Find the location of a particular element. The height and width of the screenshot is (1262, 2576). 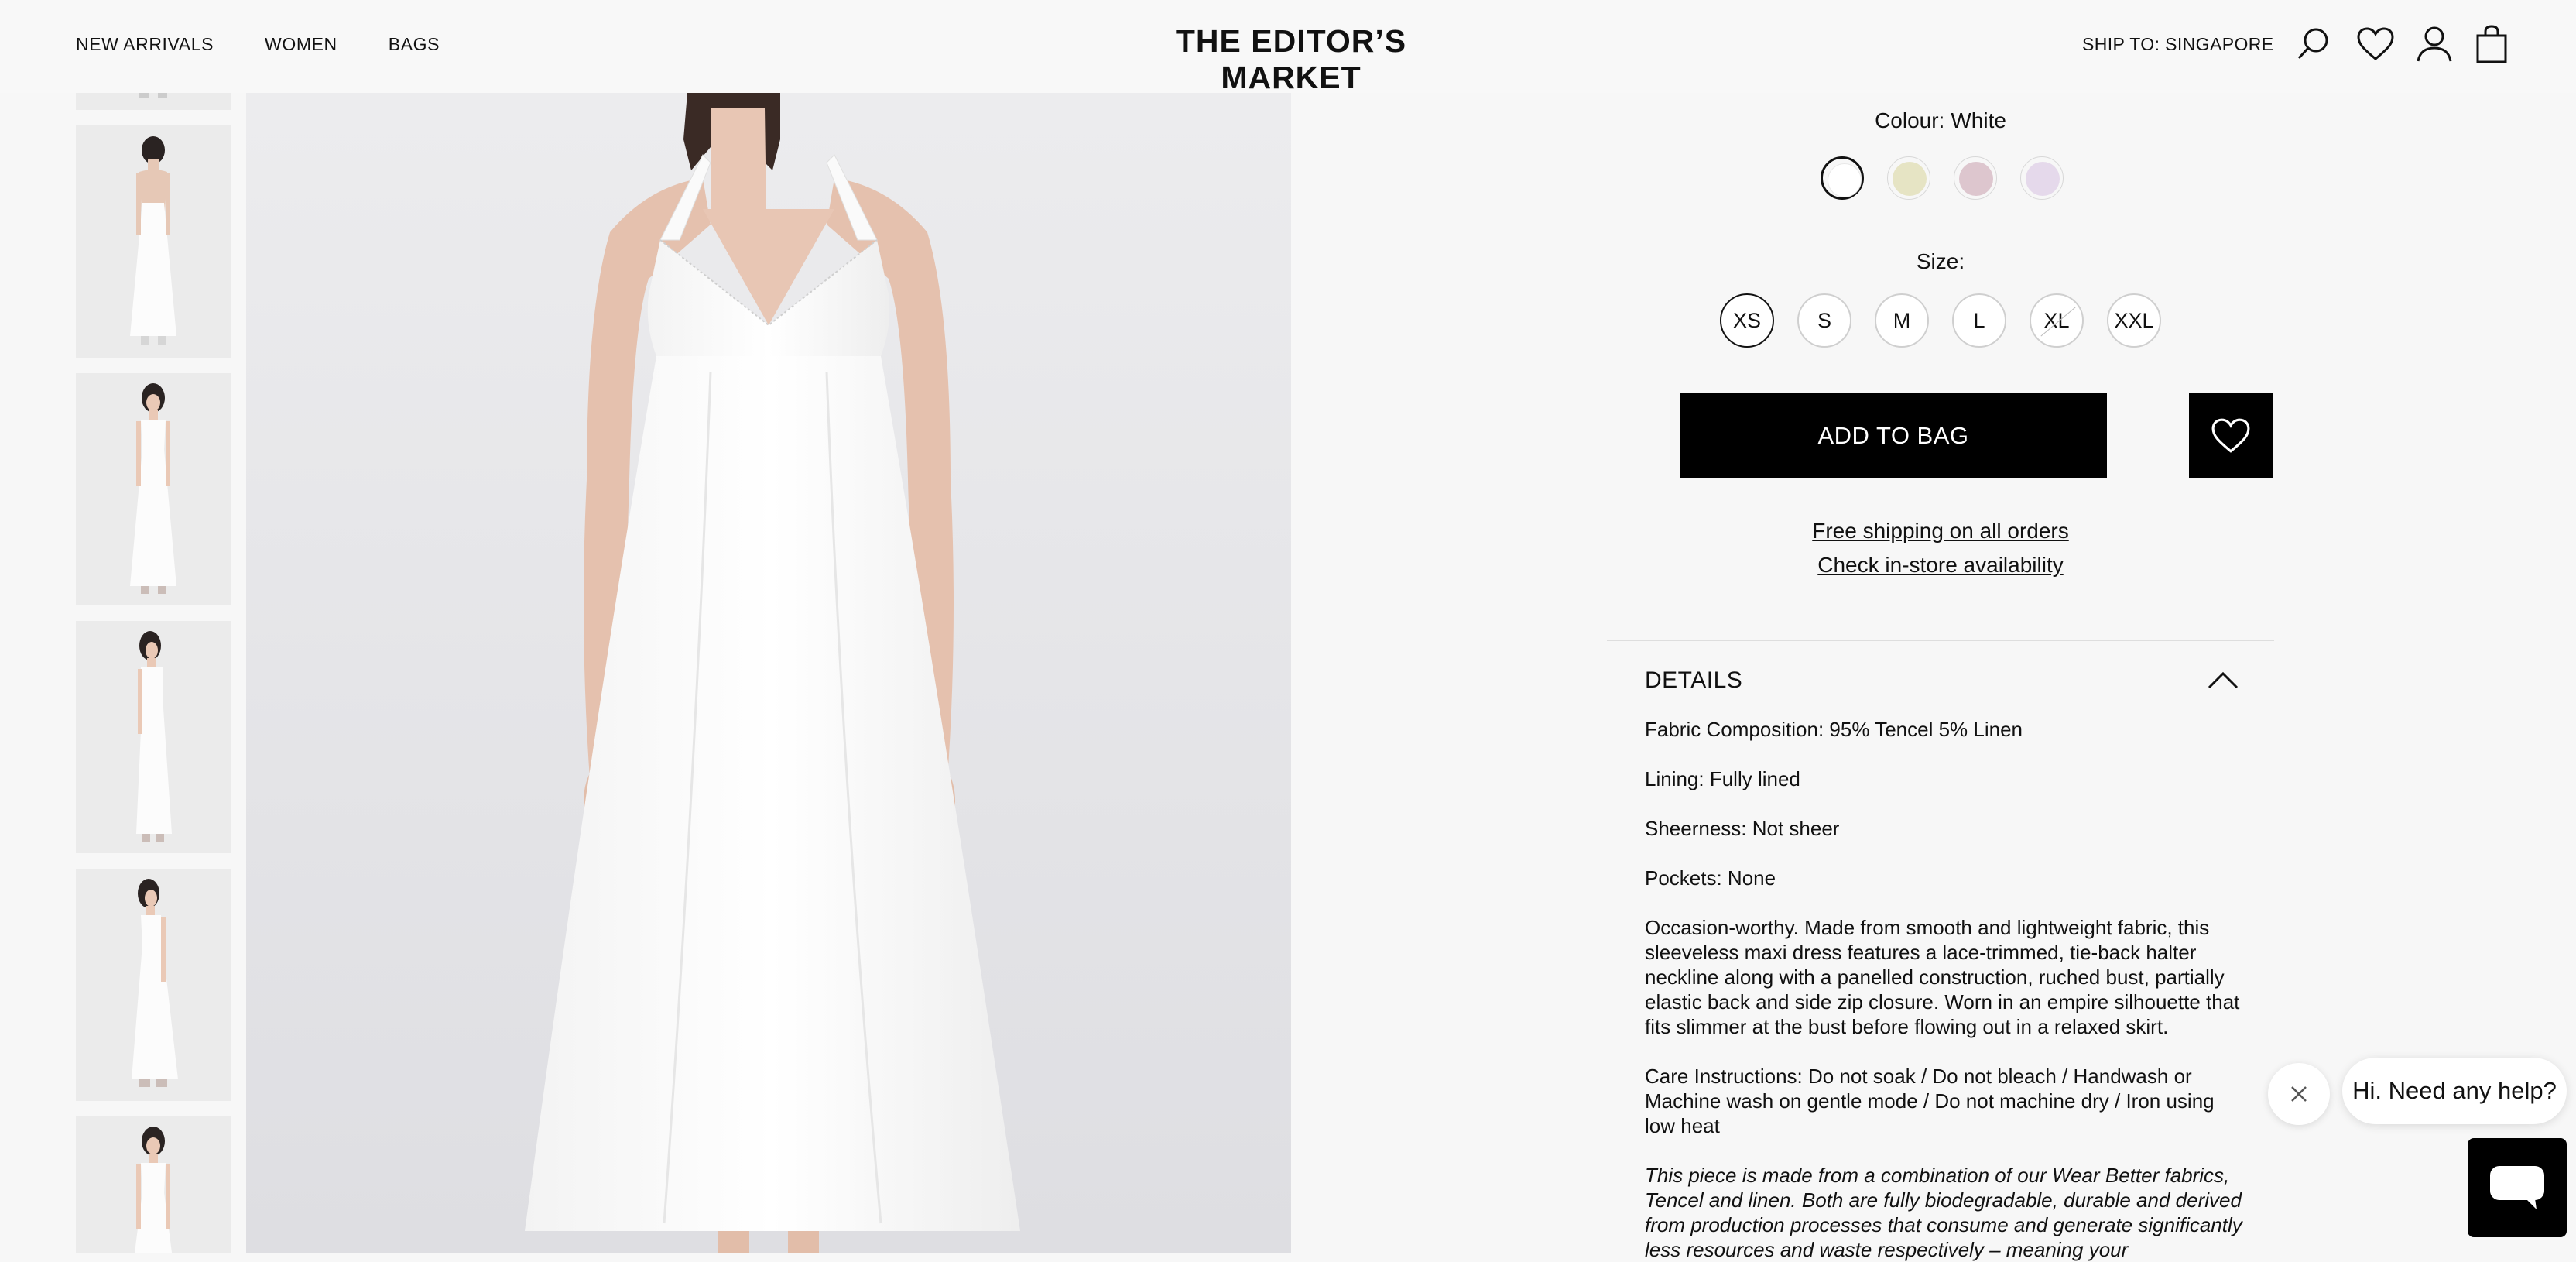

swatch-white is located at coordinates (1842, 178).